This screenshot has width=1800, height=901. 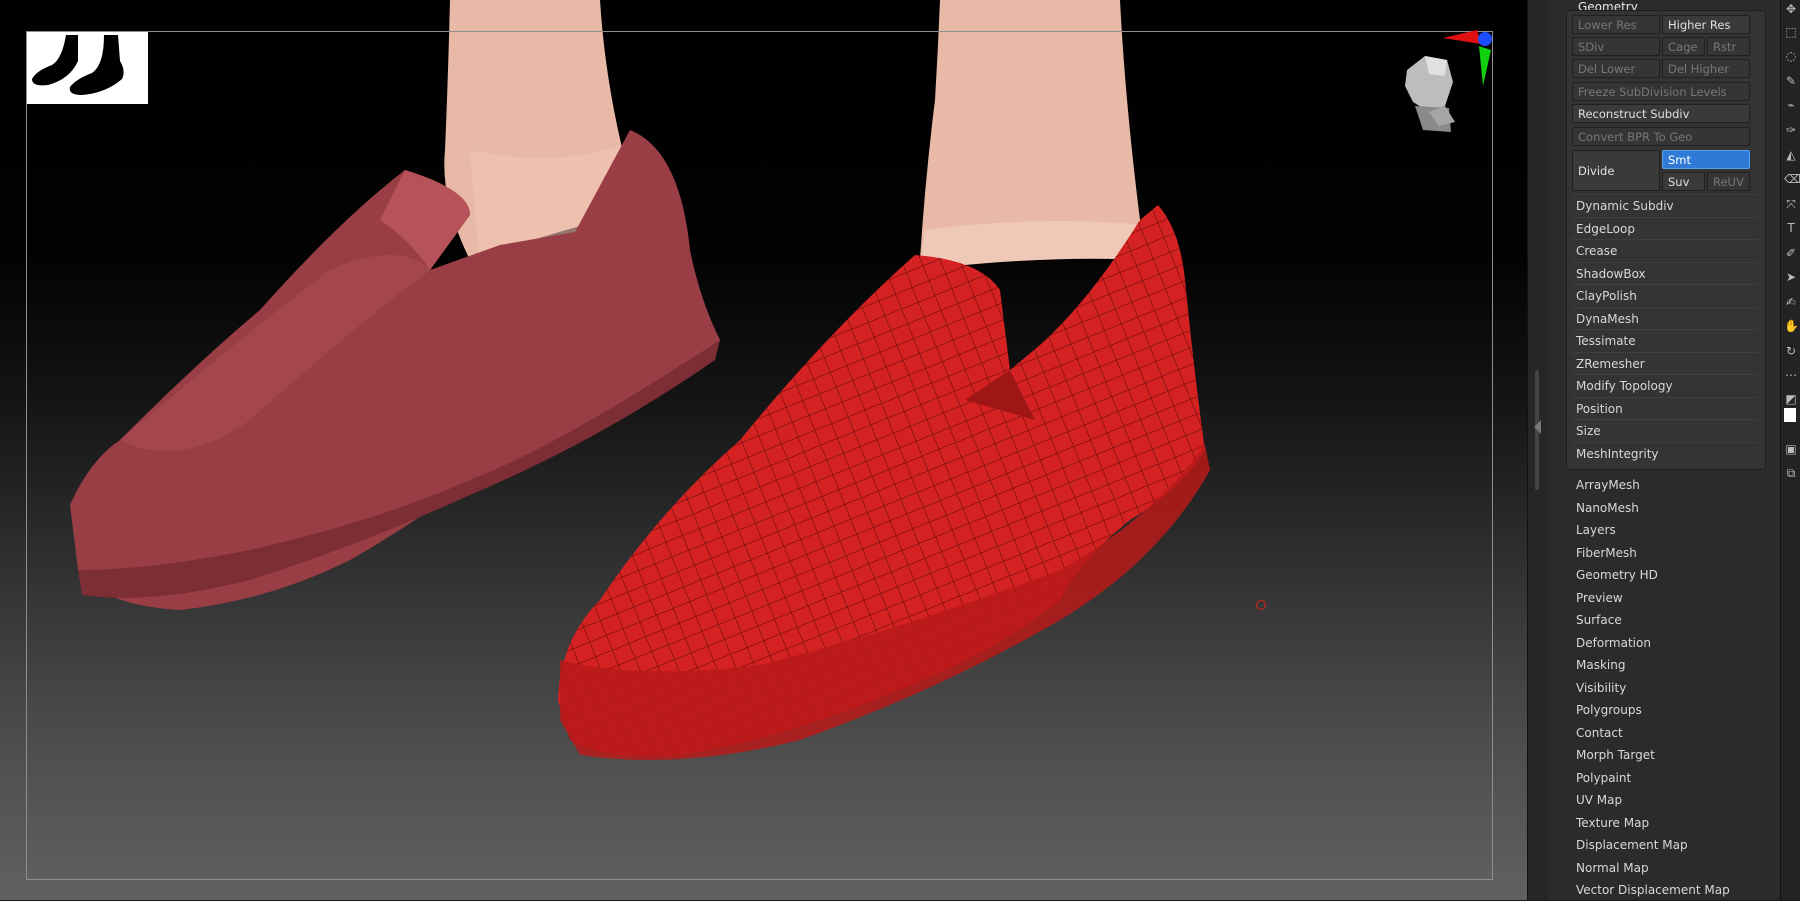 What do you see at coordinates (1791, 473) in the screenshot?
I see `copy-icon: ⧉` at bounding box center [1791, 473].